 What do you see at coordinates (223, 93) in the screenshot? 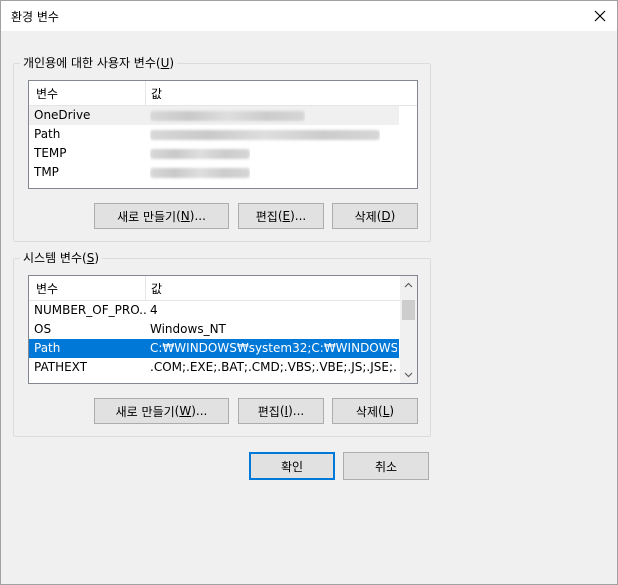
I see `user-list-header: 변수 값` at bounding box center [223, 93].